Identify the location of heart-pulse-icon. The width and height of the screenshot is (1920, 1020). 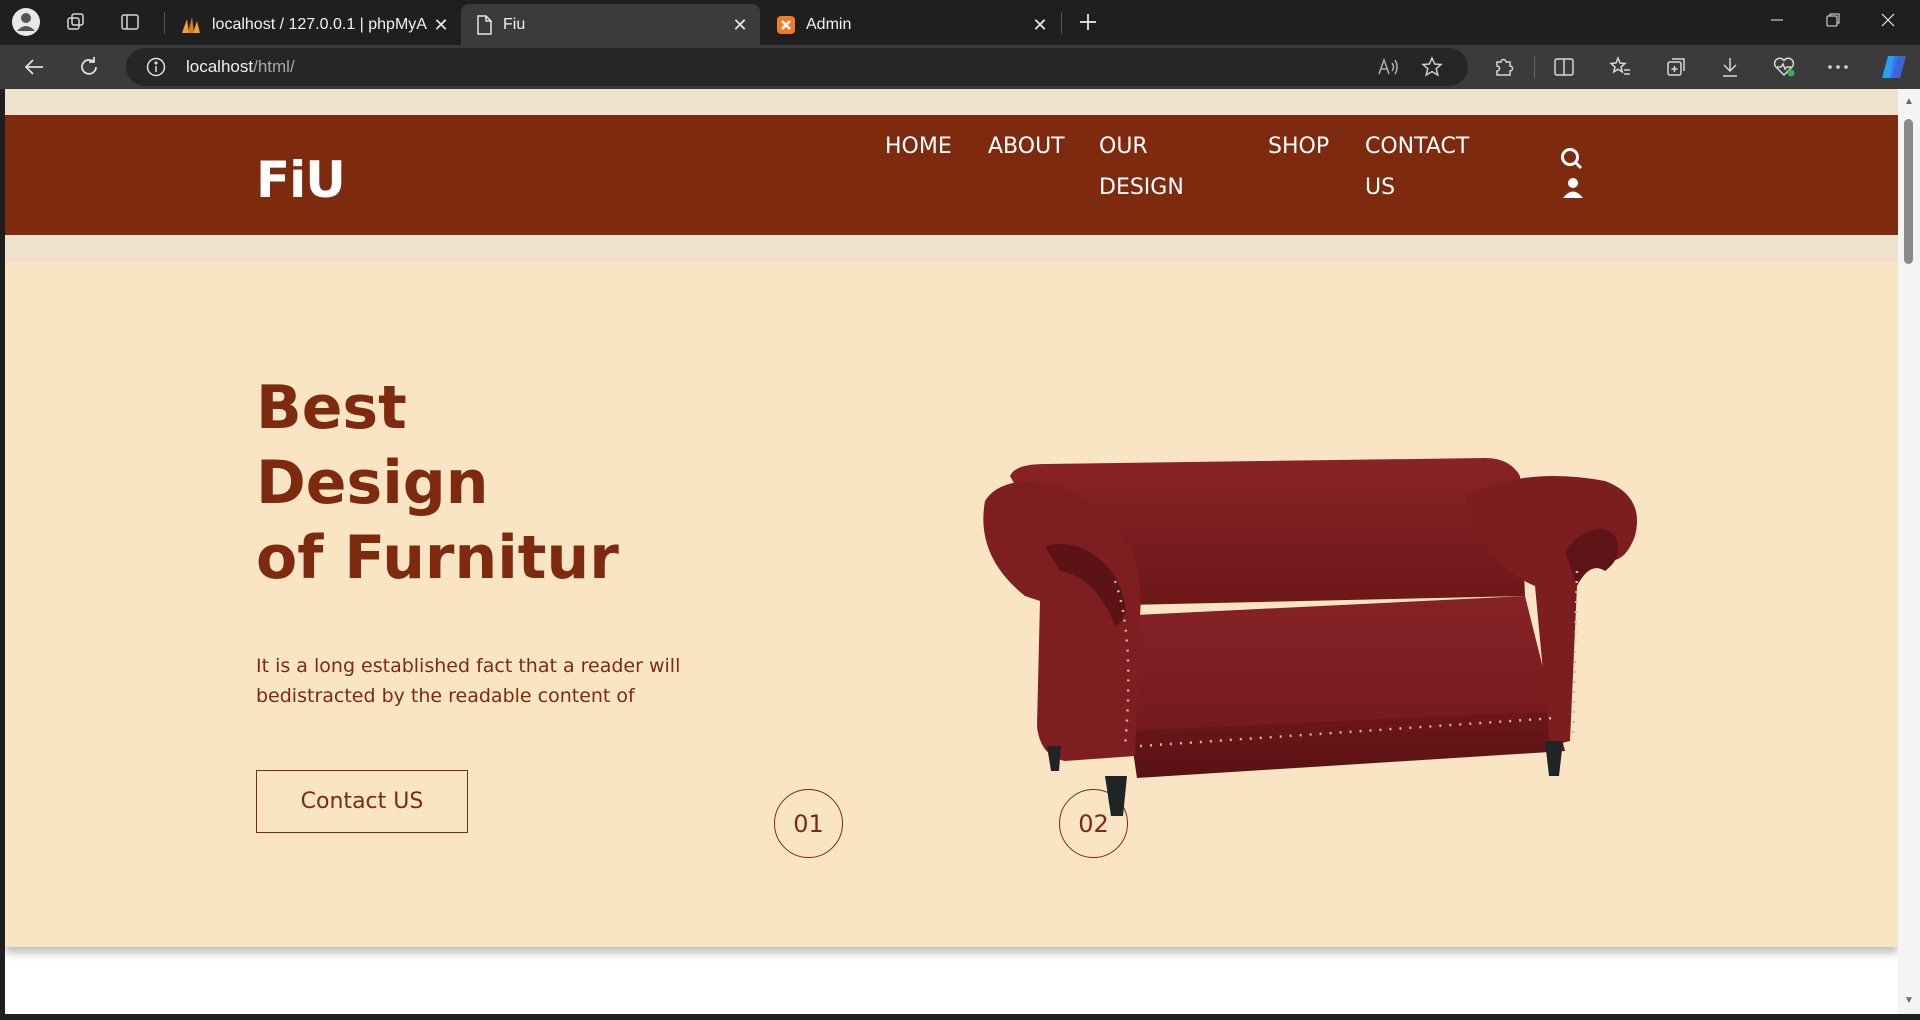
(1784, 67).